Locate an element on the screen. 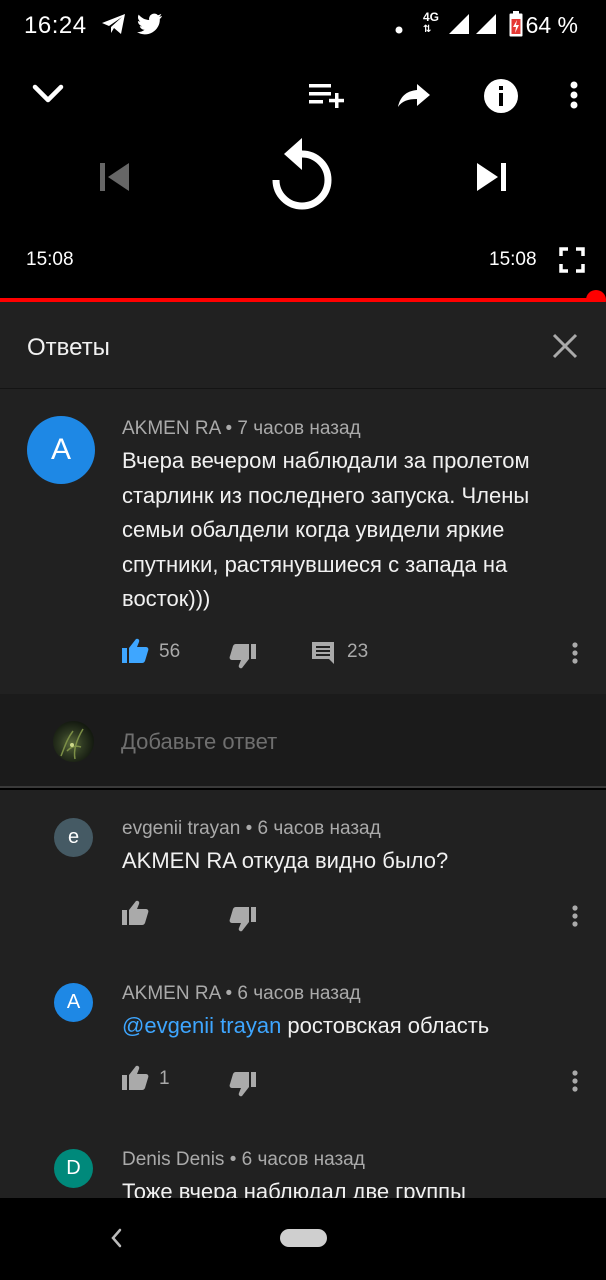 This screenshot has width=606, height=1280. status-bar: 16:24 4G ⇅ 64 % is located at coordinates (303, 26).